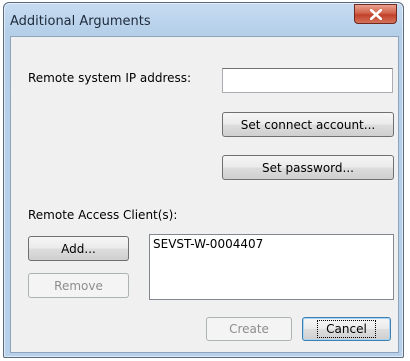 The width and height of the screenshot is (410, 361). I want to click on remote-access-clients-list: SEVST-W-0004407, so click(271, 267).